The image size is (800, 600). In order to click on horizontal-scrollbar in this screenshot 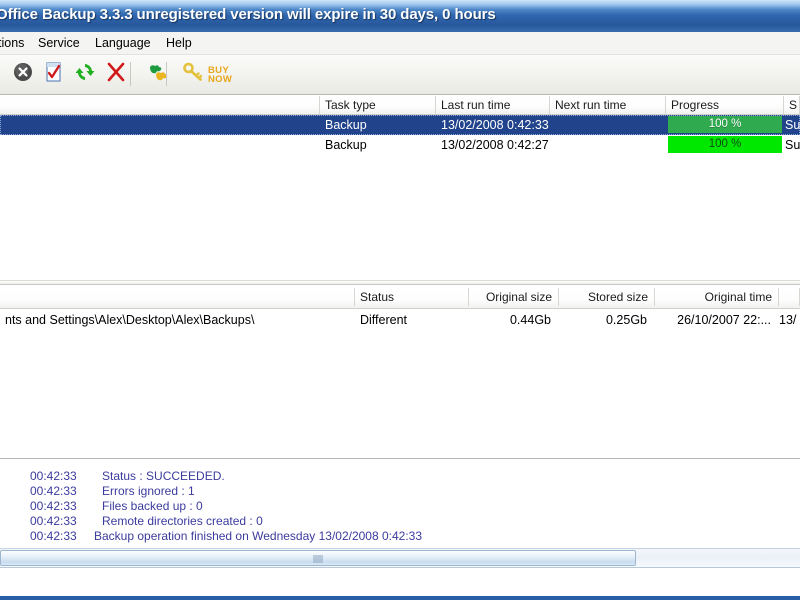, I will do `click(400, 558)`.